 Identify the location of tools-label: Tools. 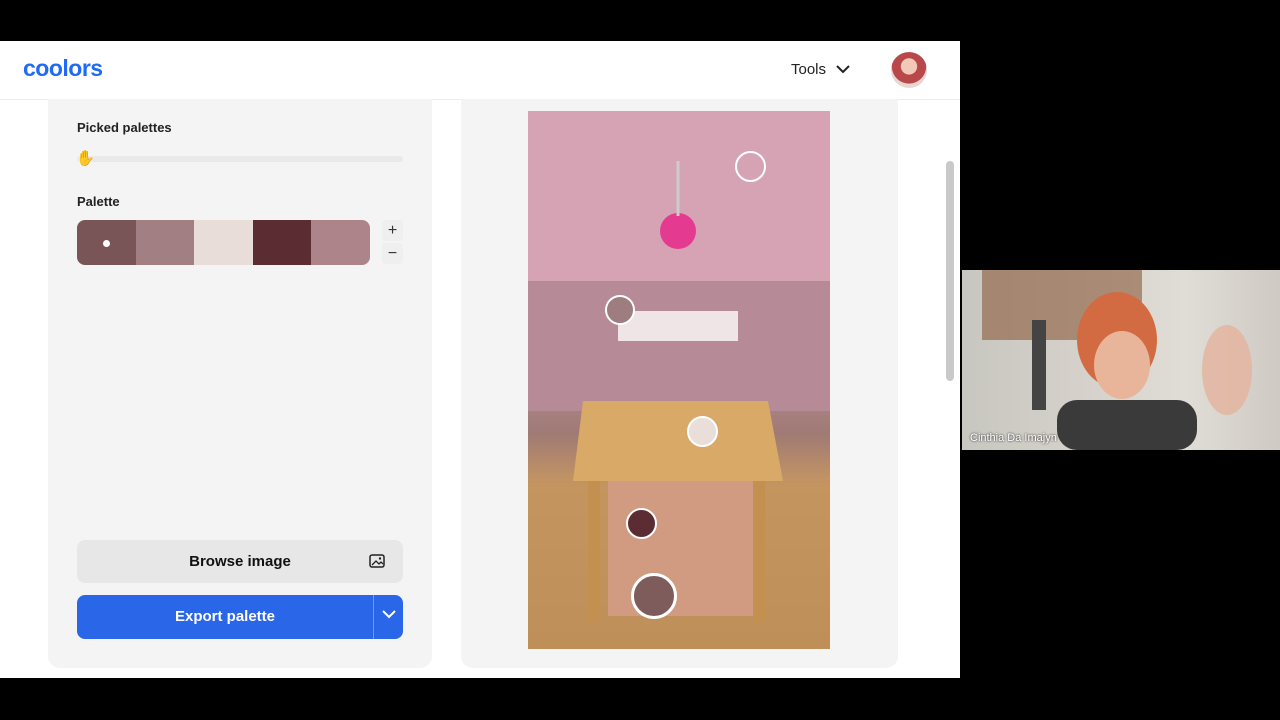
(809, 69).